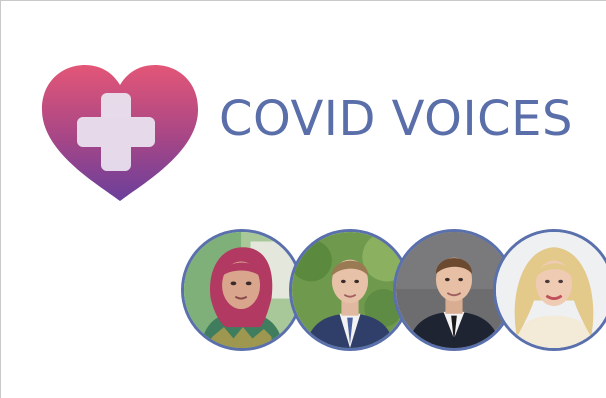 The width and height of the screenshot is (606, 398). What do you see at coordinates (120, 133) in the screenshot?
I see `heart-plus-icon` at bounding box center [120, 133].